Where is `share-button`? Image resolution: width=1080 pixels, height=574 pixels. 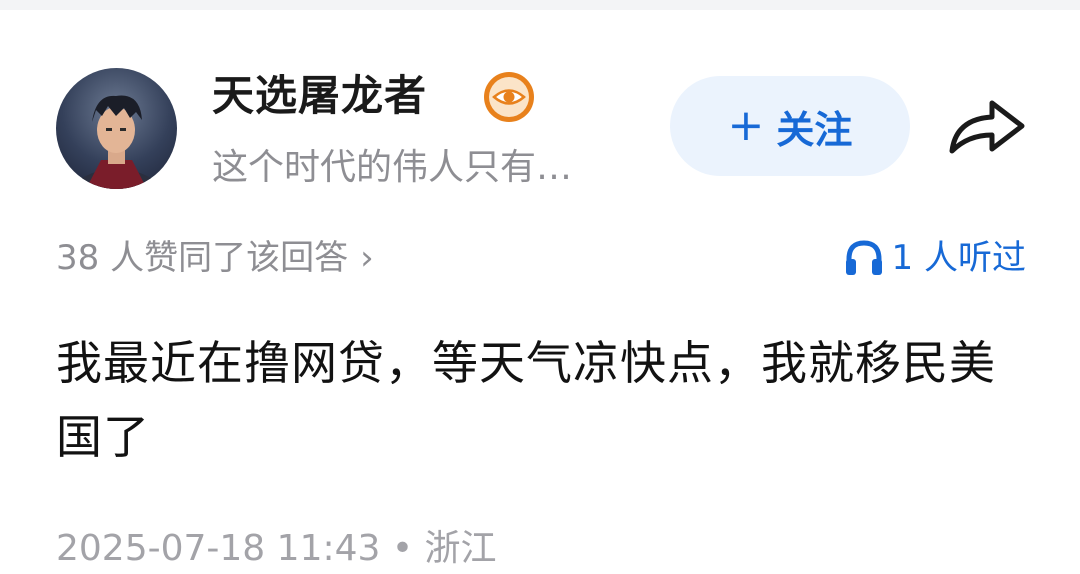
share-button is located at coordinates (987, 127).